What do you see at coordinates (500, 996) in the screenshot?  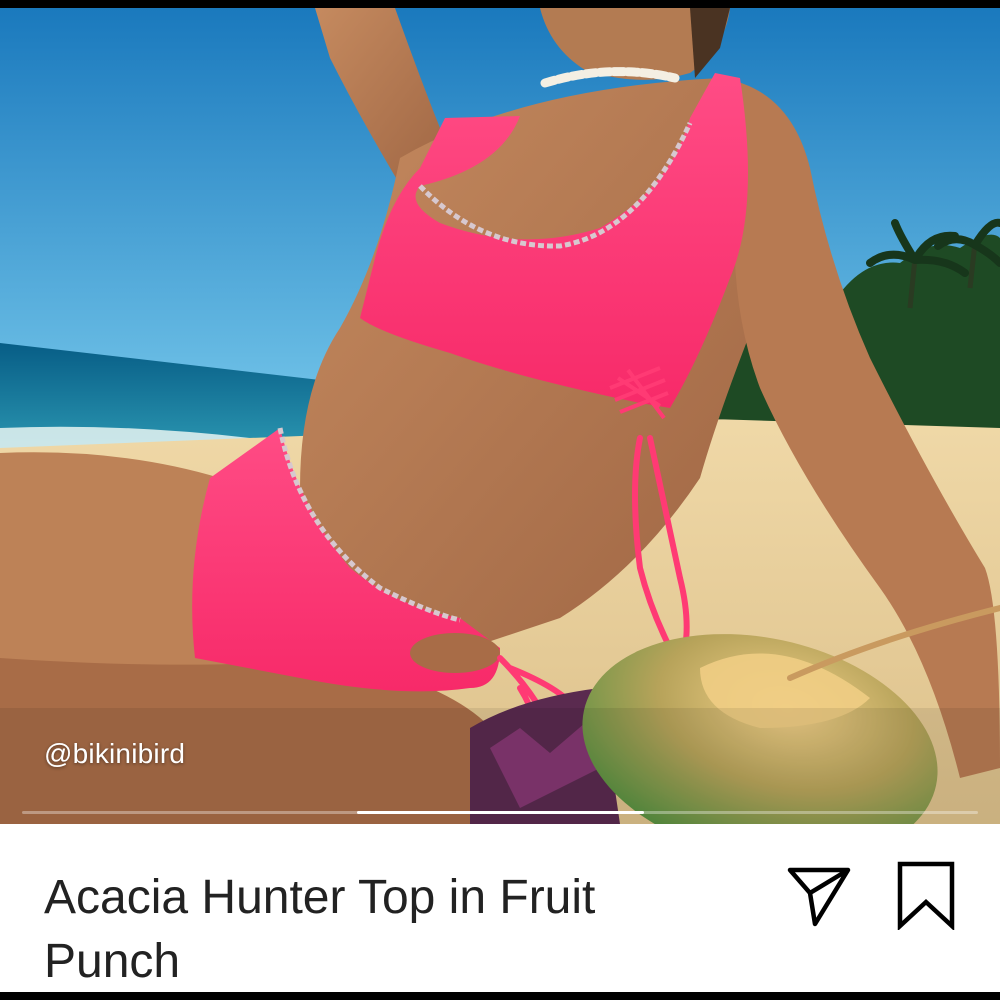 I see `bottom-edge` at bounding box center [500, 996].